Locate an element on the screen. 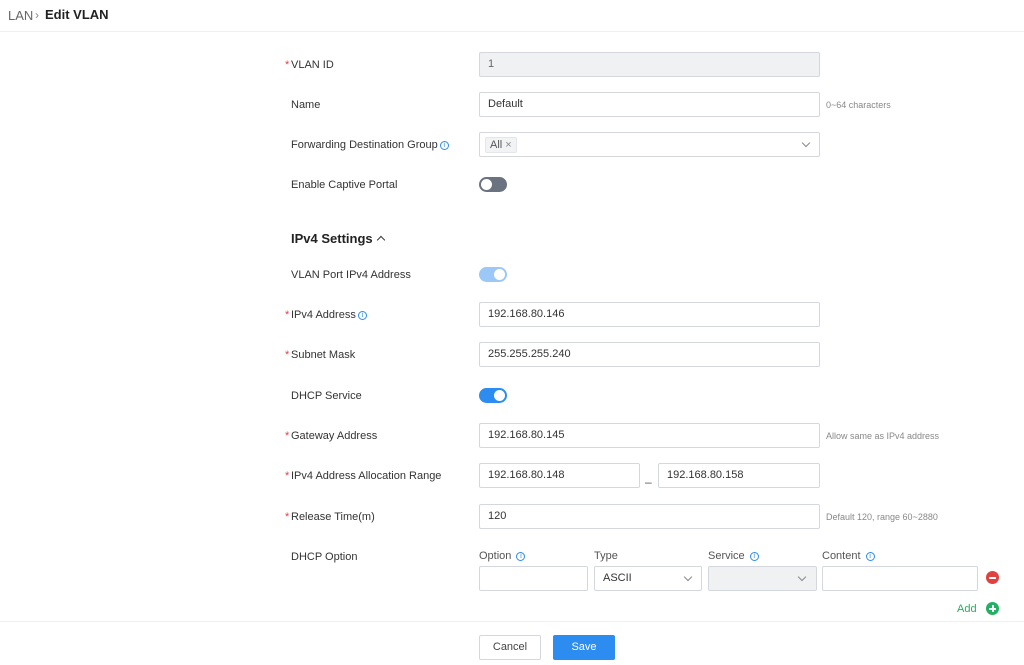 Image resolution: width=1024 pixels, height=665 pixels. vlan-port-ipv4-toggle is located at coordinates (493, 274).